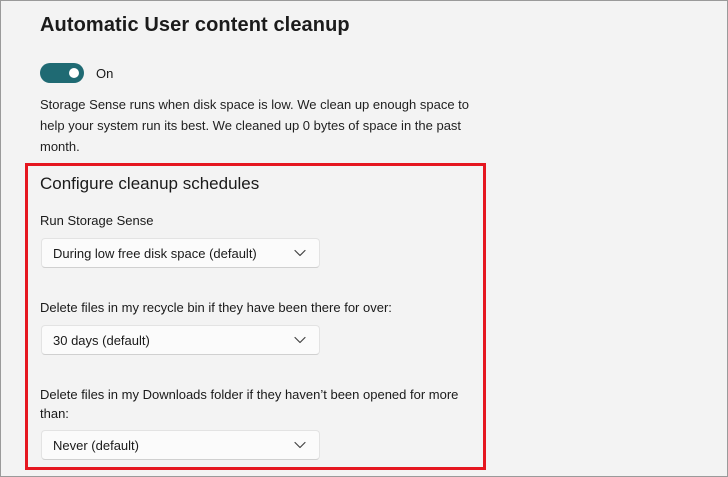  What do you see at coordinates (155, 253) in the screenshot?
I see `run-storage-sense-value: During low free disk space (default)` at bounding box center [155, 253].